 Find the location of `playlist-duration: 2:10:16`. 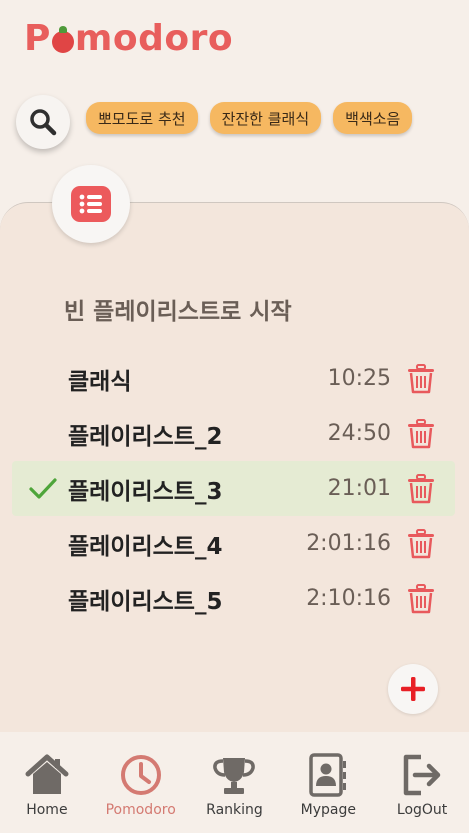

playlist-duration: 2:10:16 is located at coordinates (348, 598).